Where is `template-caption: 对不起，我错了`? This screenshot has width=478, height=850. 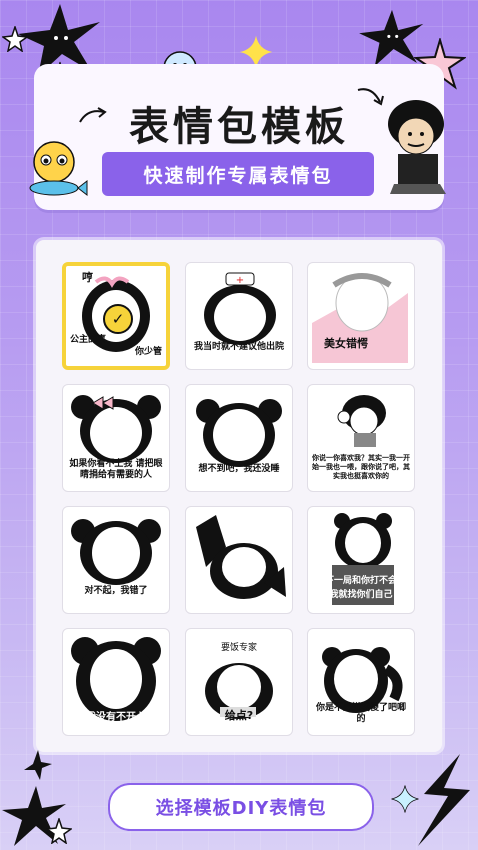
template-caption: 对不起，我错了 is located at coordinates (116, 591).